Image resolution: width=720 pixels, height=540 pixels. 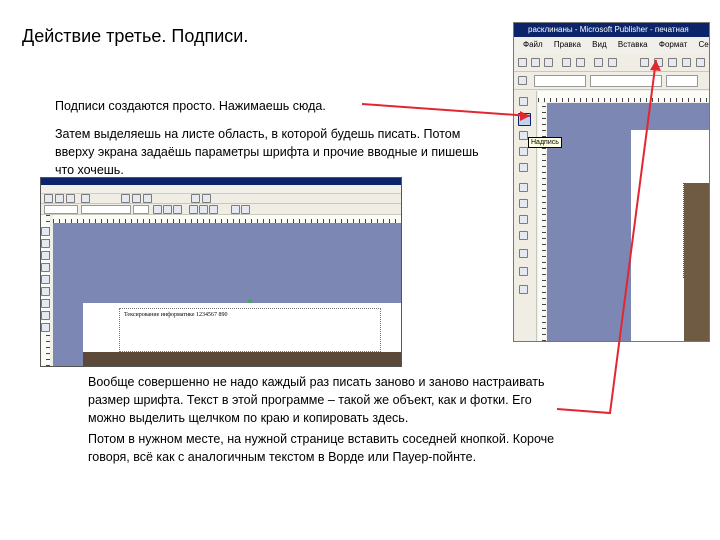 What do you see at coordinates (446, 110) in the screenshot?
I see `arrow-textbox-tool` at bounding box center [446, 110].